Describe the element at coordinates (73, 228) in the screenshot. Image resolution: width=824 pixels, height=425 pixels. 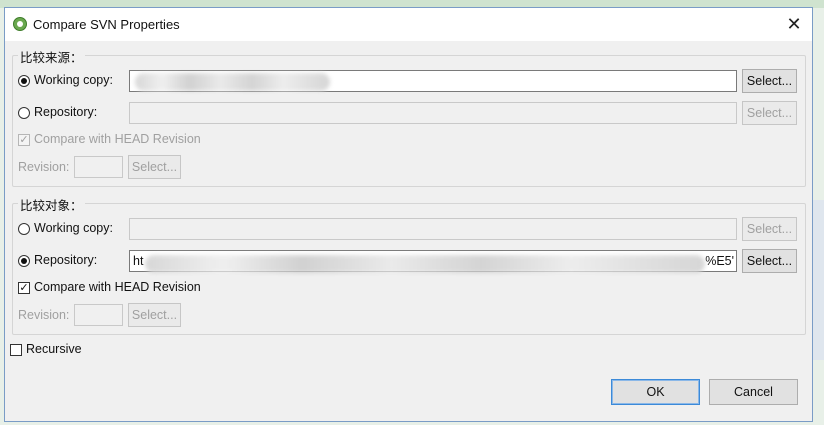
I see `target-working-copy-label: Working copy:` at that location.